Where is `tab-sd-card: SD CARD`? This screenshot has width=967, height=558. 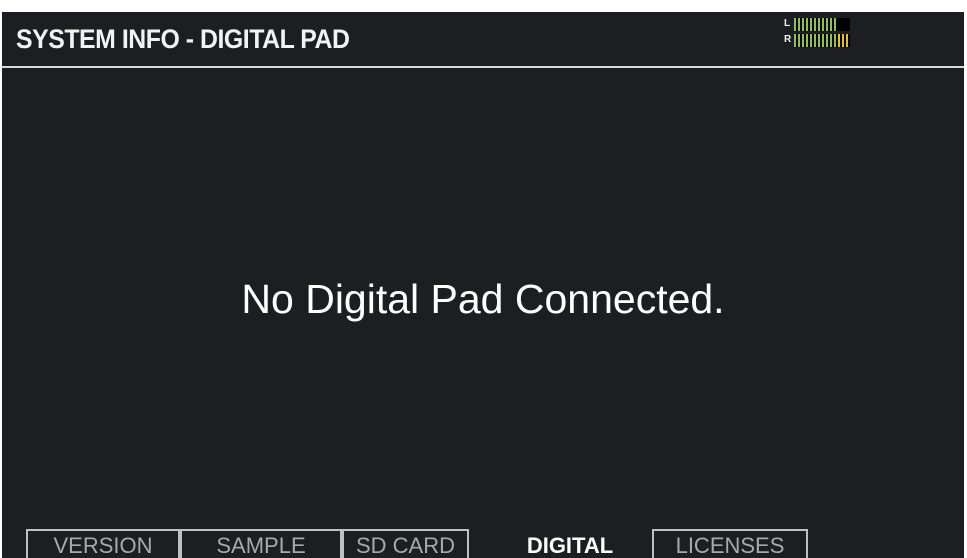 tab-sd-card: SD CARD is located at coordinates (405, 543).